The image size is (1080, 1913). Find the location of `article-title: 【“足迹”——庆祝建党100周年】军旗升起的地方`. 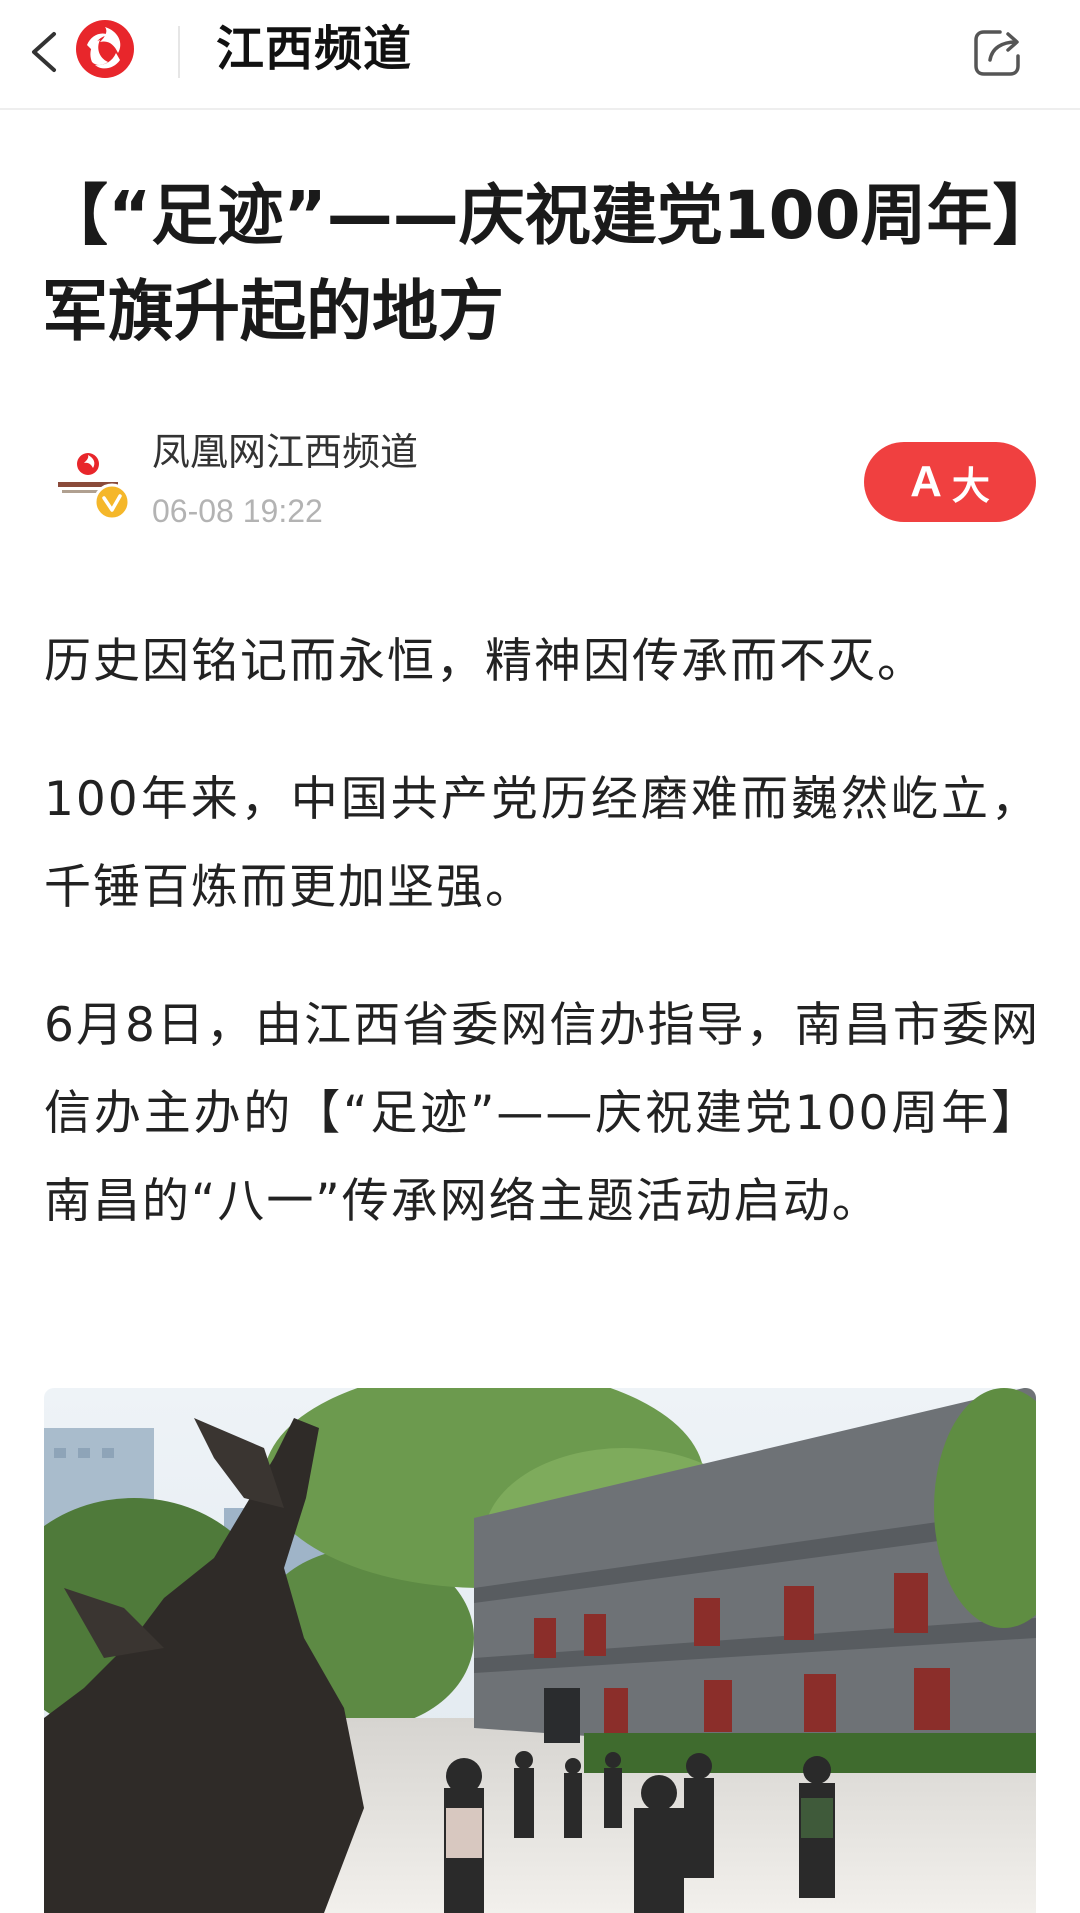

article-title: 【“足迹”——庆祝建党100周年】军旗升起的地方 is located at coordinates (534, 263).